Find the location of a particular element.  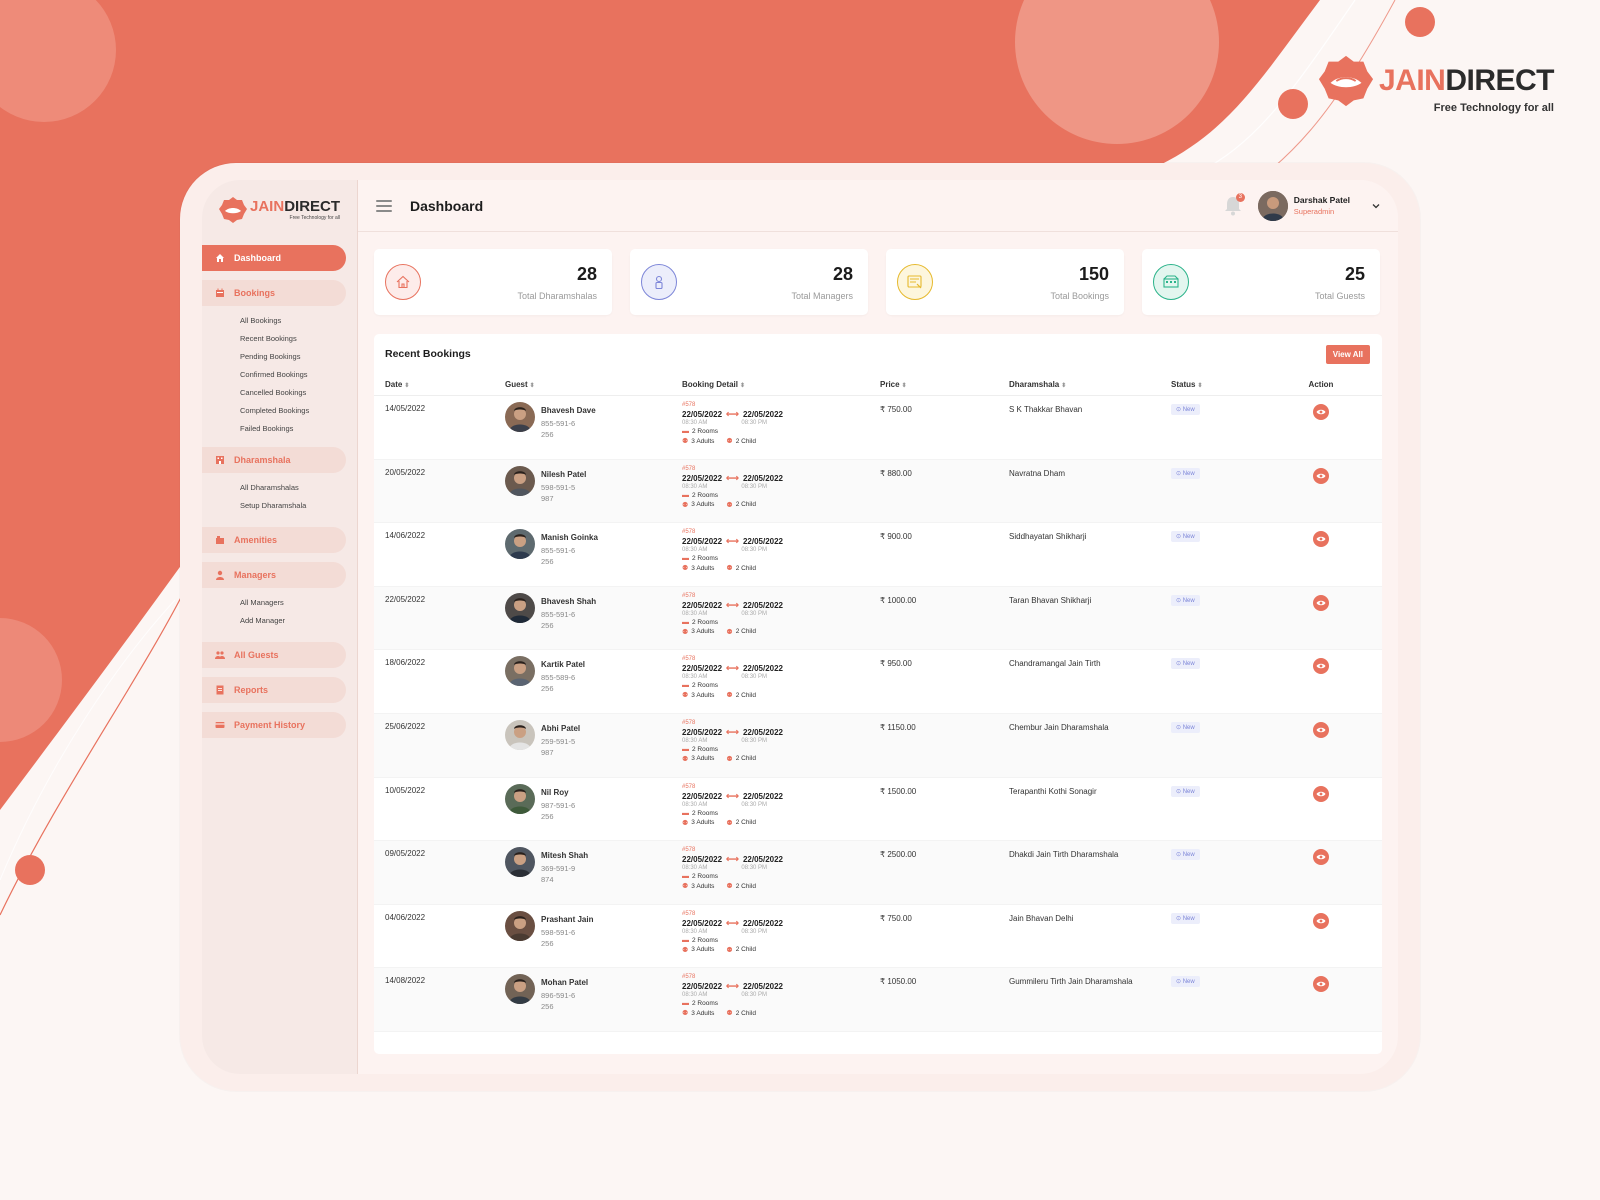

guest-phone: 598-591-5 987 is located at coordinates (558, 492).